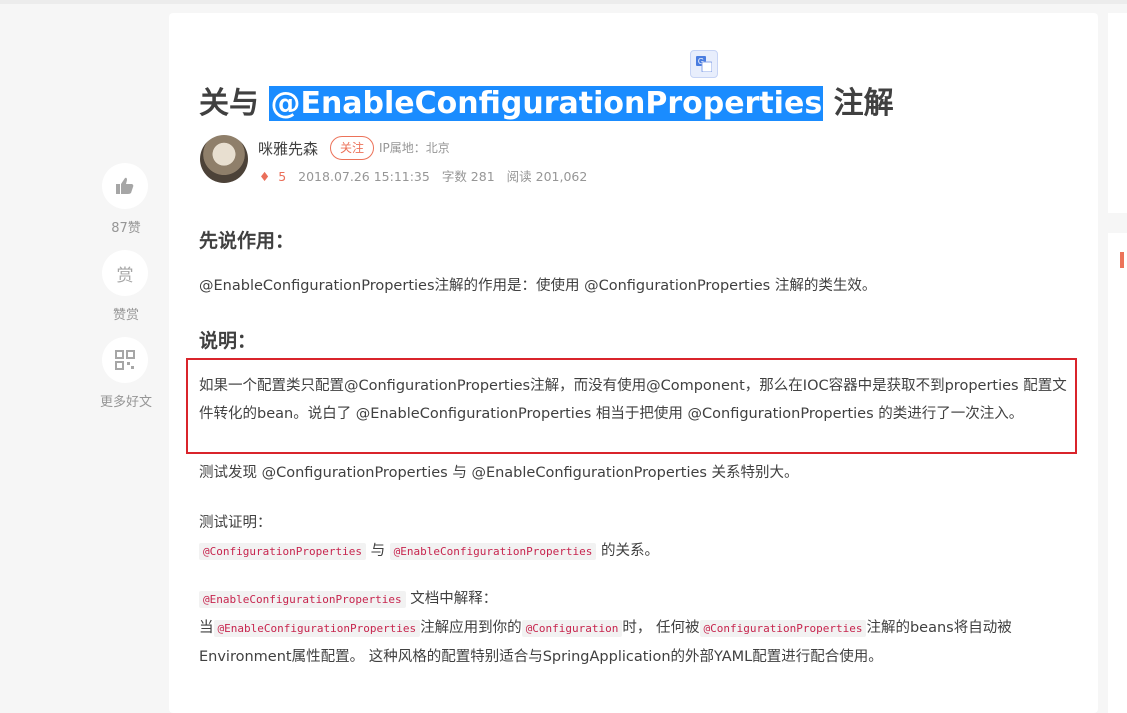  I want to click on code-enable-configuration-properties-3: @EnableConfigurationProperties, so click(317, 628).